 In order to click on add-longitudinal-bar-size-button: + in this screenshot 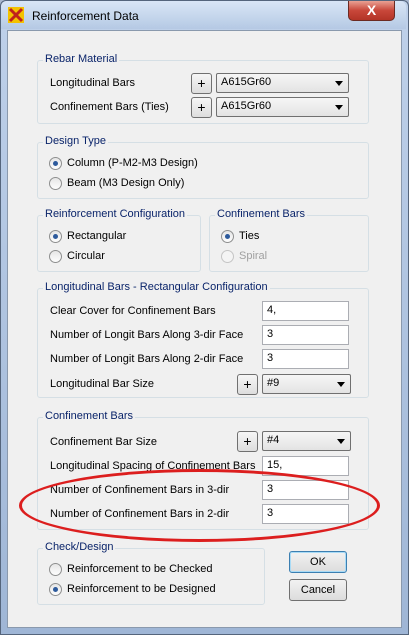, I will do `click(247, 384)`.